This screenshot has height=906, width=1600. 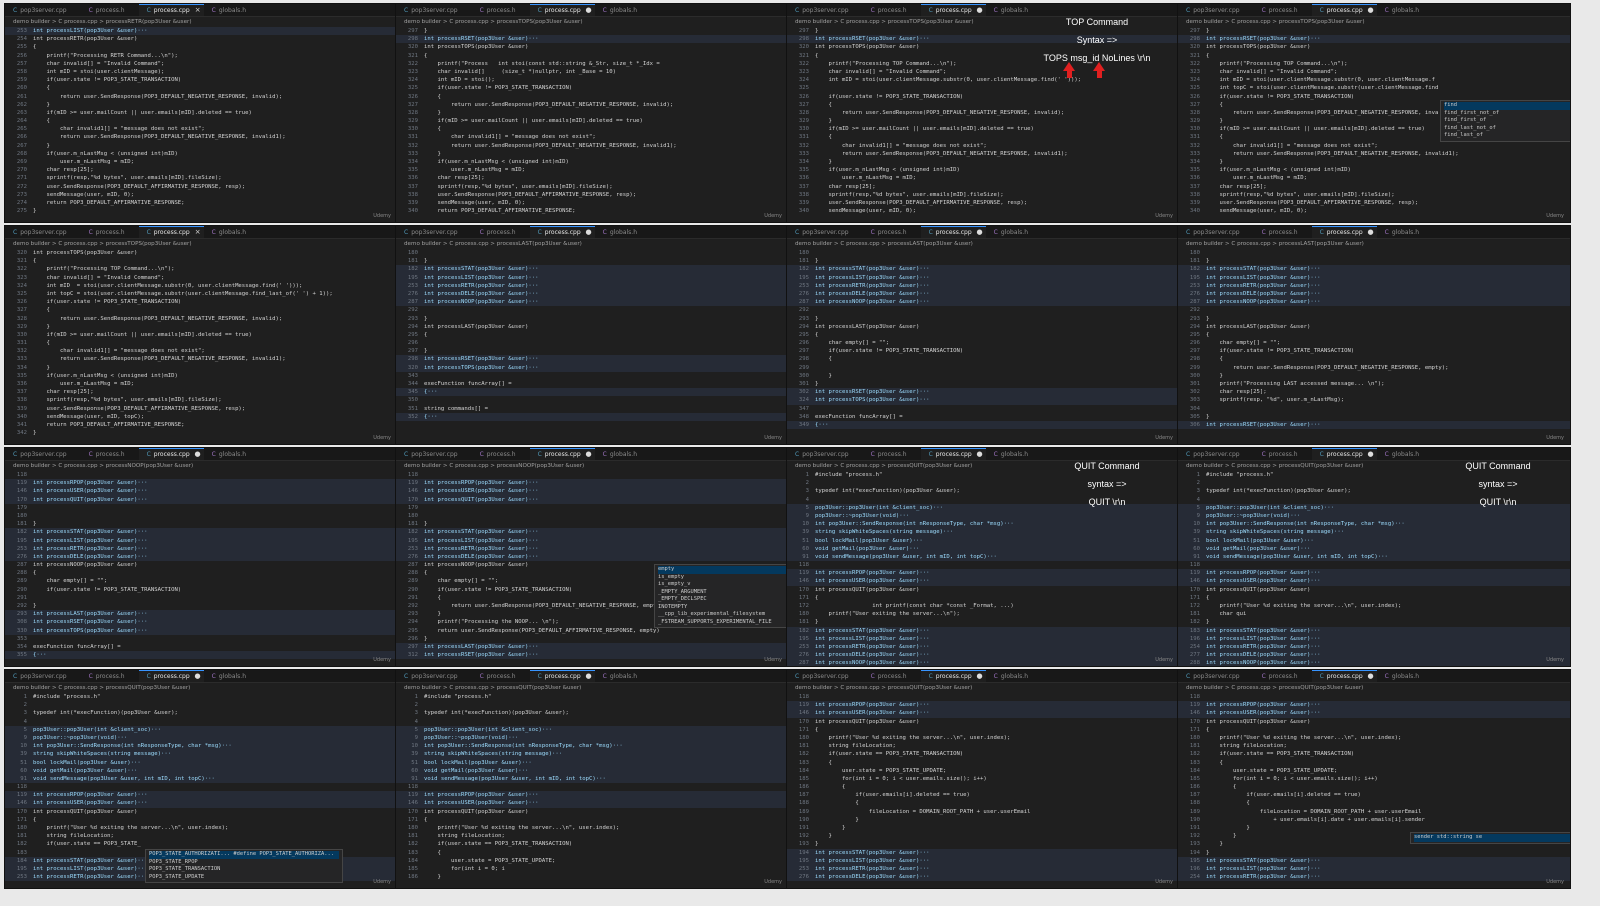 I want to click on code-text: if(user.state != POP3_STATE_TRANSACTION), so click(x=215, y=302).